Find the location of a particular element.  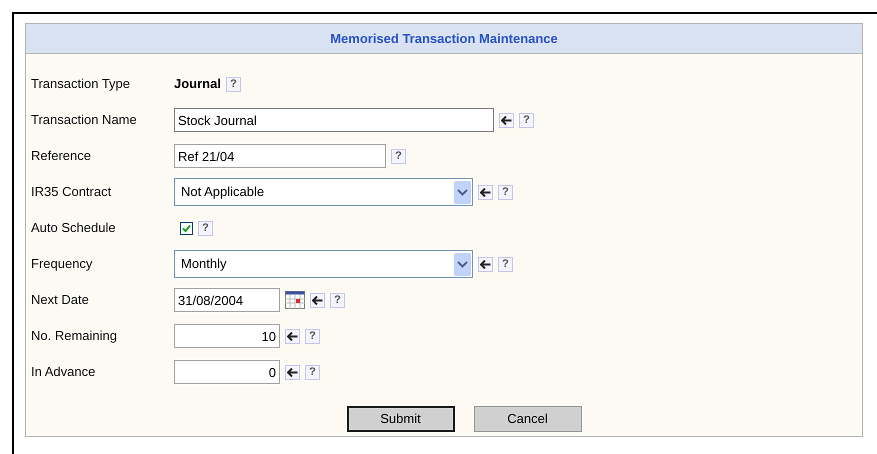

text-field: Stock Journal is located at coordinates (334, 120).